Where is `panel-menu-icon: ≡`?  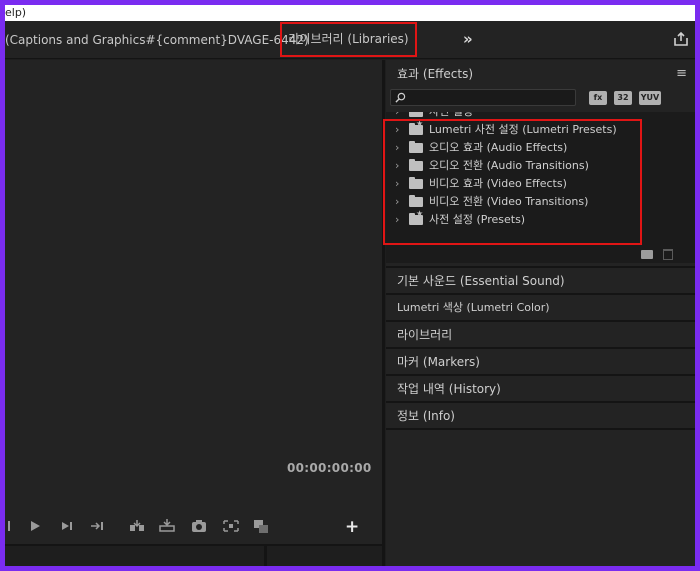
panel-menu-icon: ≡ is located at coordinates (681, 74).